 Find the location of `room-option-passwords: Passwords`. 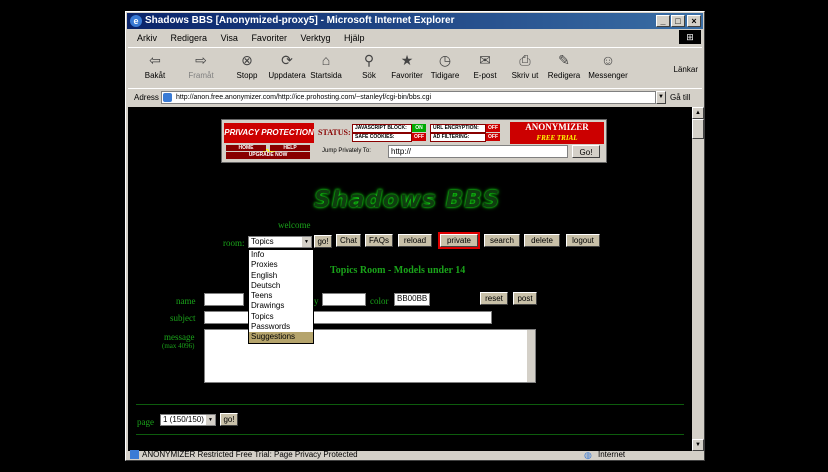

room-option-passwords: Passwords is located at coordinates (281, 327).